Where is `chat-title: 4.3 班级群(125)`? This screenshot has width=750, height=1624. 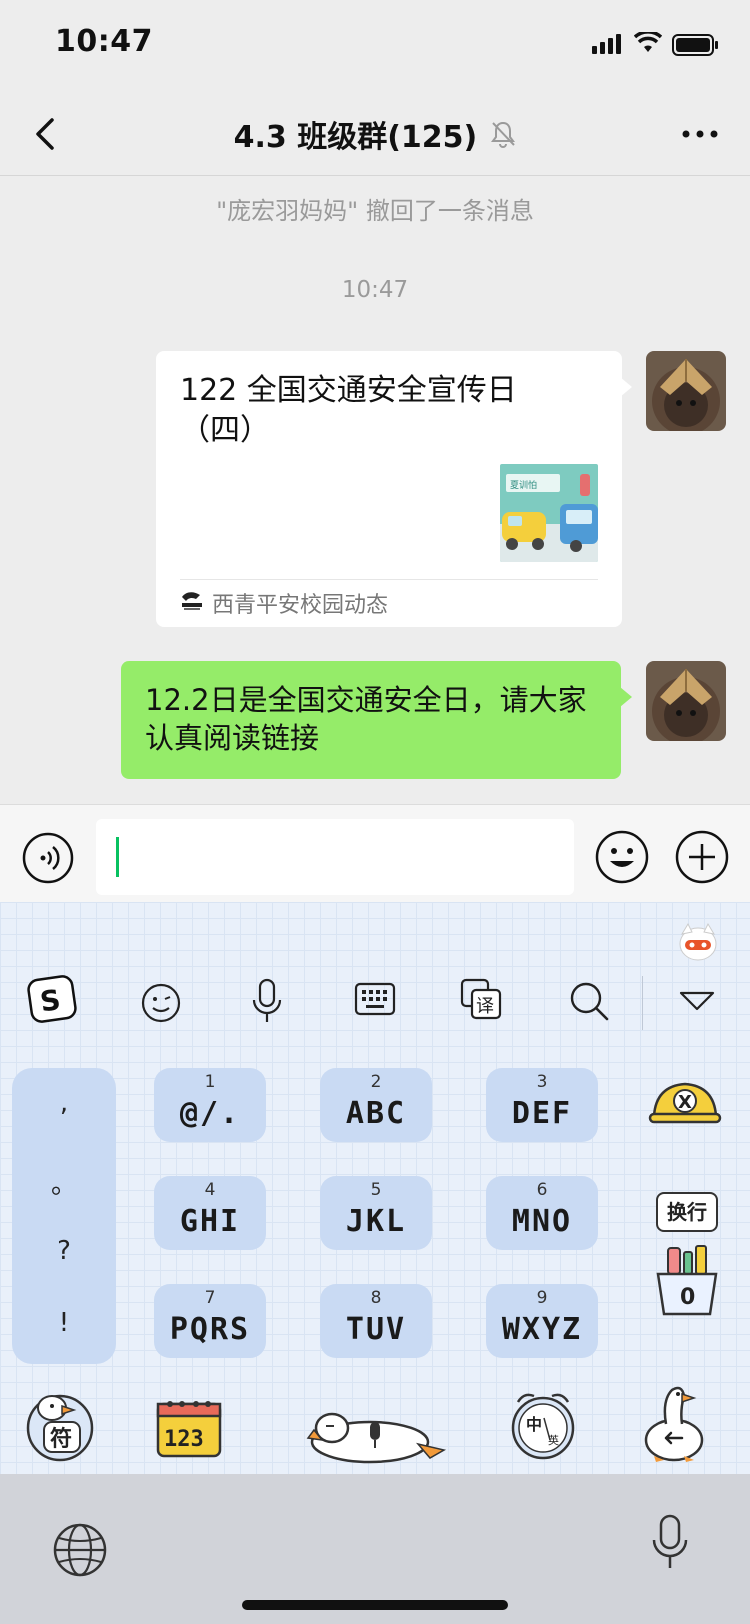
chat-title: 4.3 班级群(125) is located at coordinates (355, 137).